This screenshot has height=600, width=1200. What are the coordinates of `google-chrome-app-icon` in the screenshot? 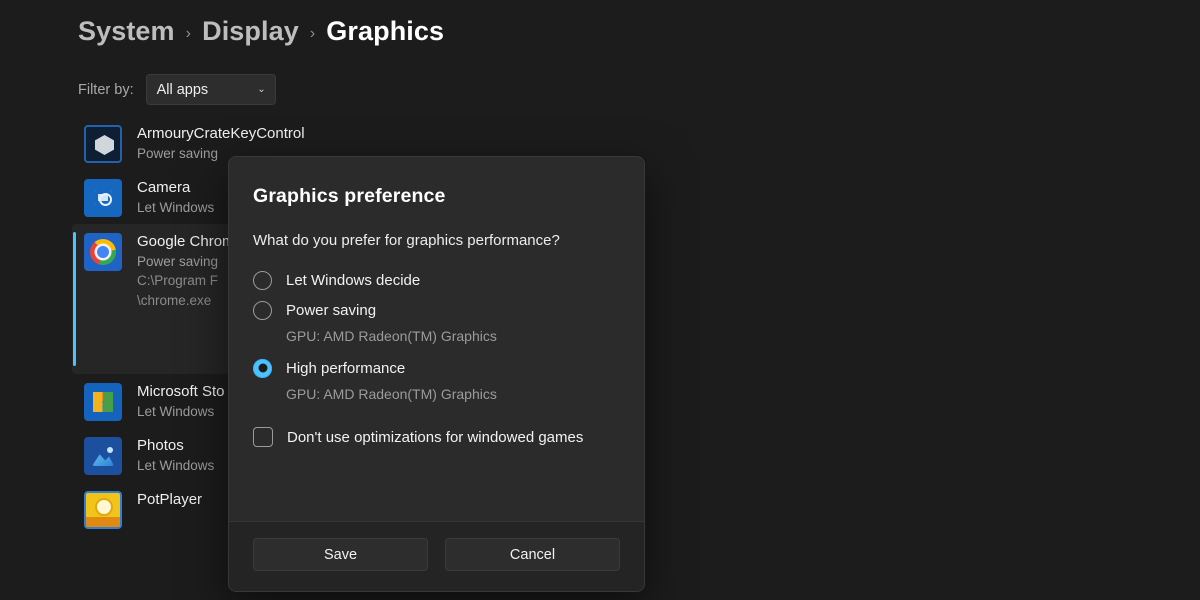 It's located at (103, 252).